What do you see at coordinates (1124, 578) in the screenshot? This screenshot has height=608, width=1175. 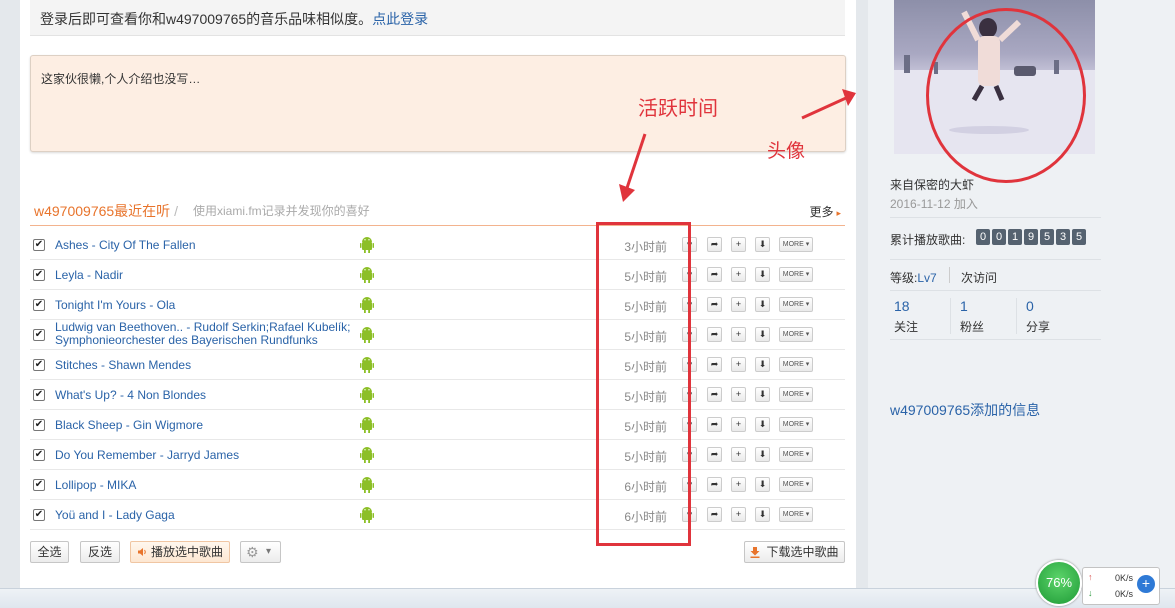 I see `upload-speed: 0K/s` at bounding box center [1124, 578].